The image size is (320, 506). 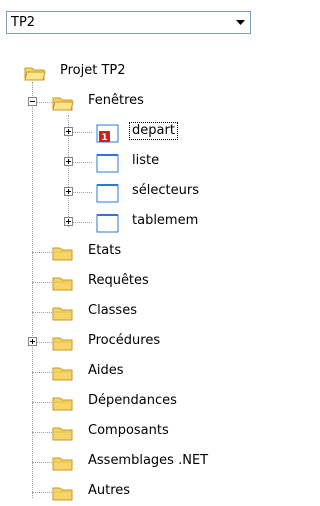 I want to click on tree-item-autres: Autres, so click(x=128, y=492).